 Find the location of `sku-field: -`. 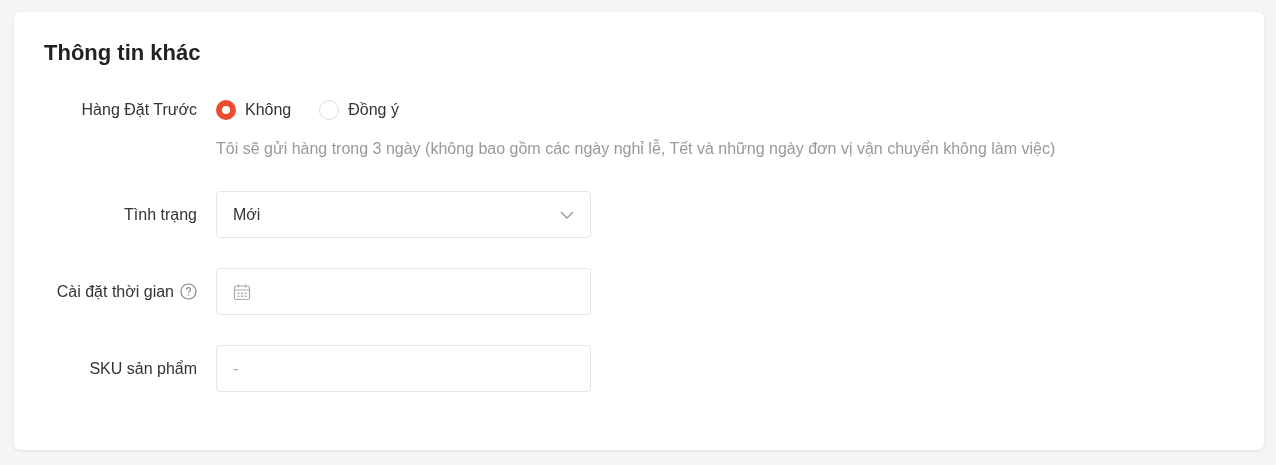

sku-field: - is located at coordinates (403, 369).